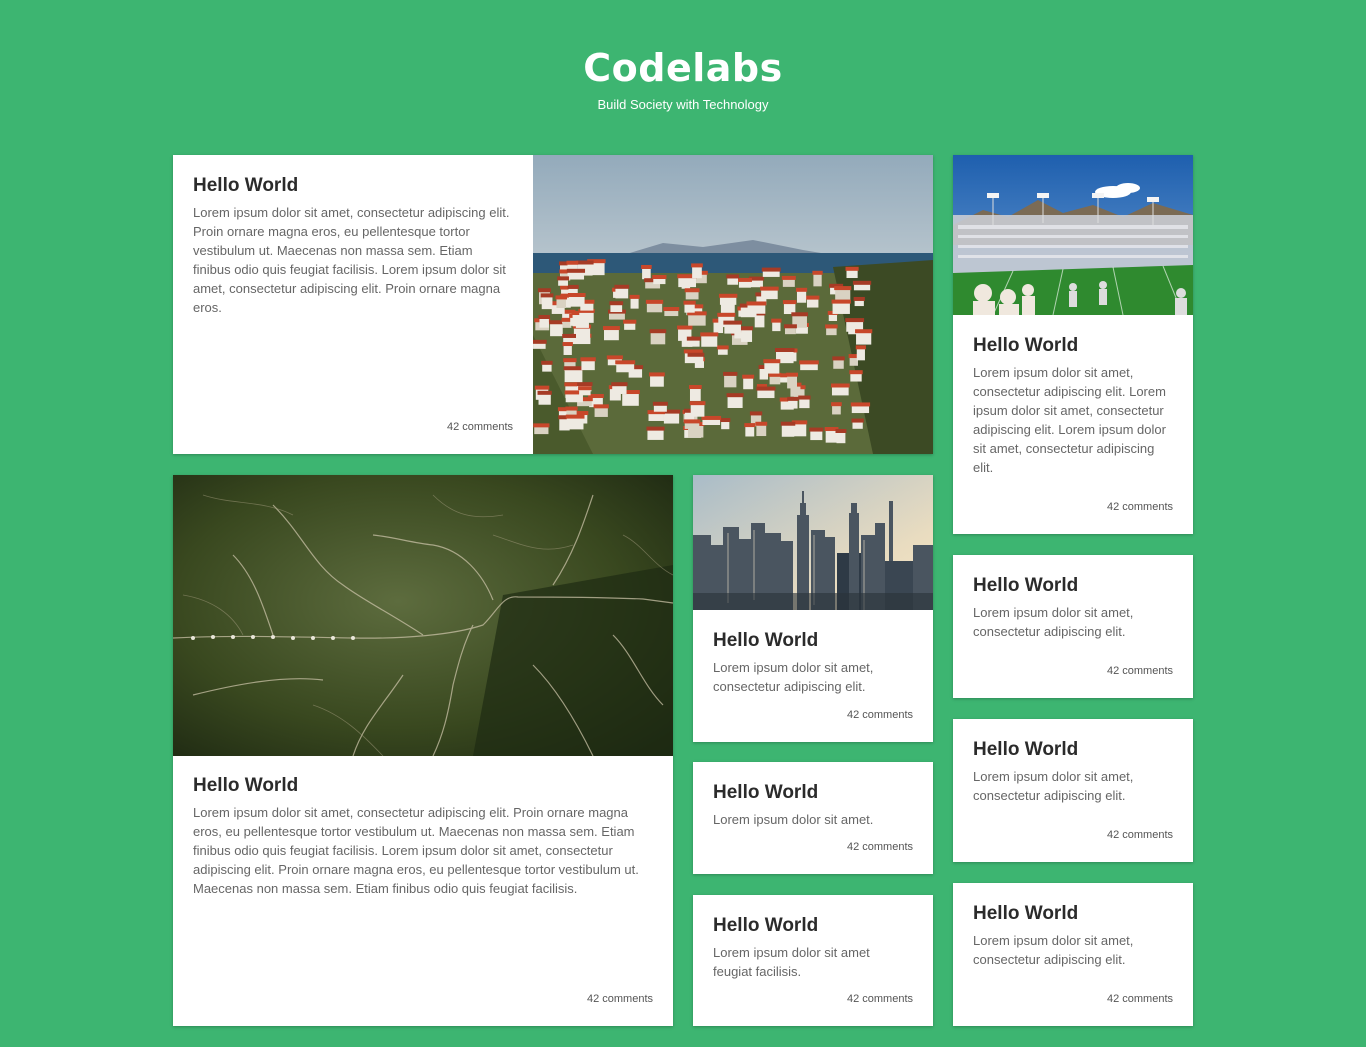 The image size is (1366, 1047). Describe the element at coordinates (813, 542) in the screenshot. I see `city-skyline-photo` at that location.